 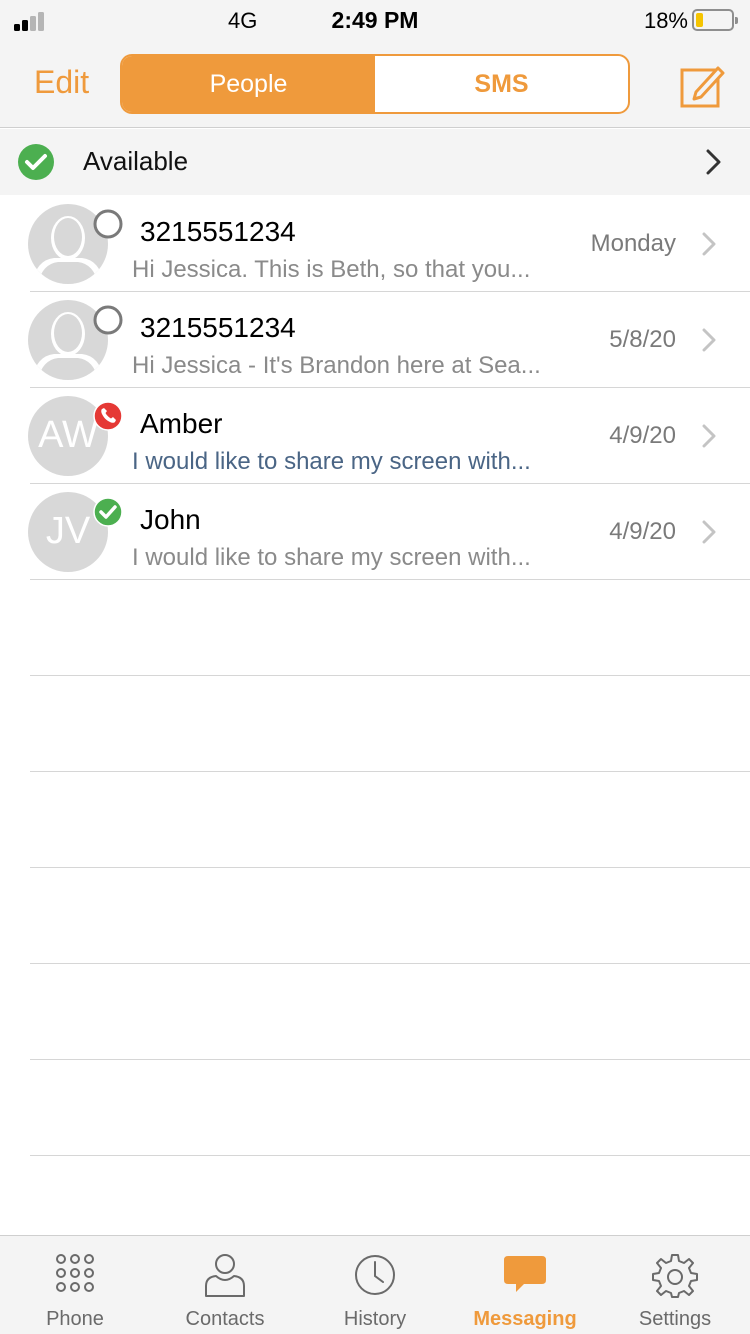 What do you see at coordinates (375, 1275) in the screenshot?
I see `clock-icon` at bounding box center [375, 1275].